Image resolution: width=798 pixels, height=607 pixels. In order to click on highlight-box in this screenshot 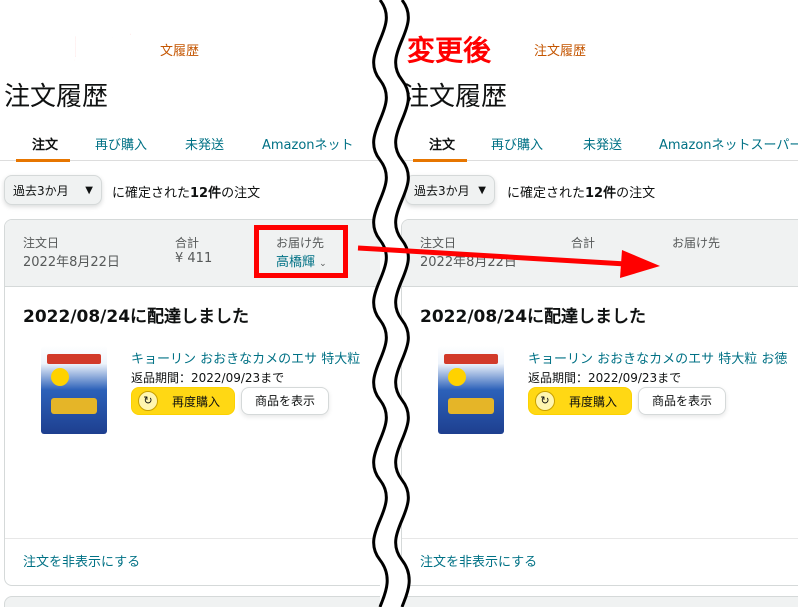, I will do `click(301, 251)`.